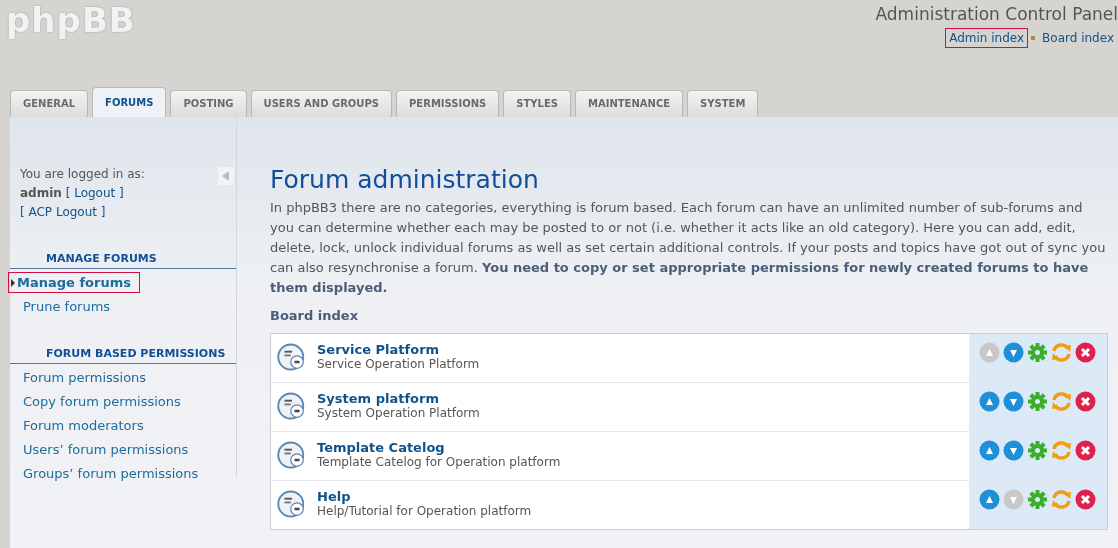 The width and height of the screenshot is (1118, 548). I want to click on nav-tab: POSTING, so click(208, 103).